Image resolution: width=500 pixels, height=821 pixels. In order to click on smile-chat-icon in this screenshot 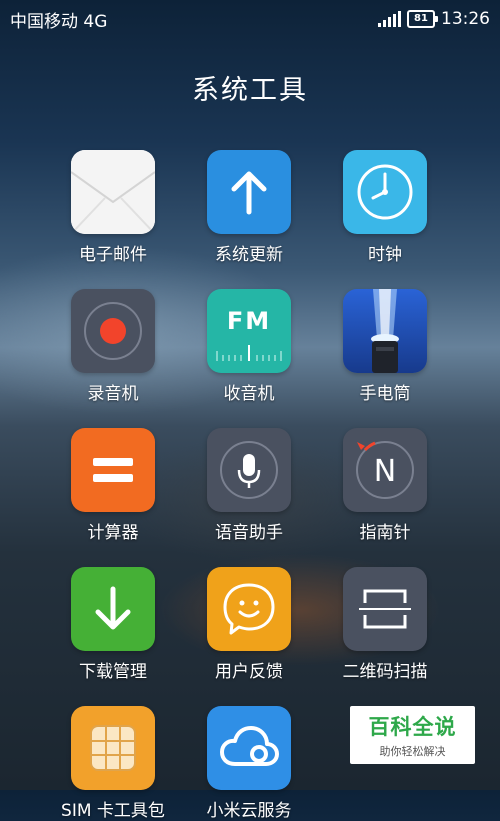, I will do `click(249, 609)`.